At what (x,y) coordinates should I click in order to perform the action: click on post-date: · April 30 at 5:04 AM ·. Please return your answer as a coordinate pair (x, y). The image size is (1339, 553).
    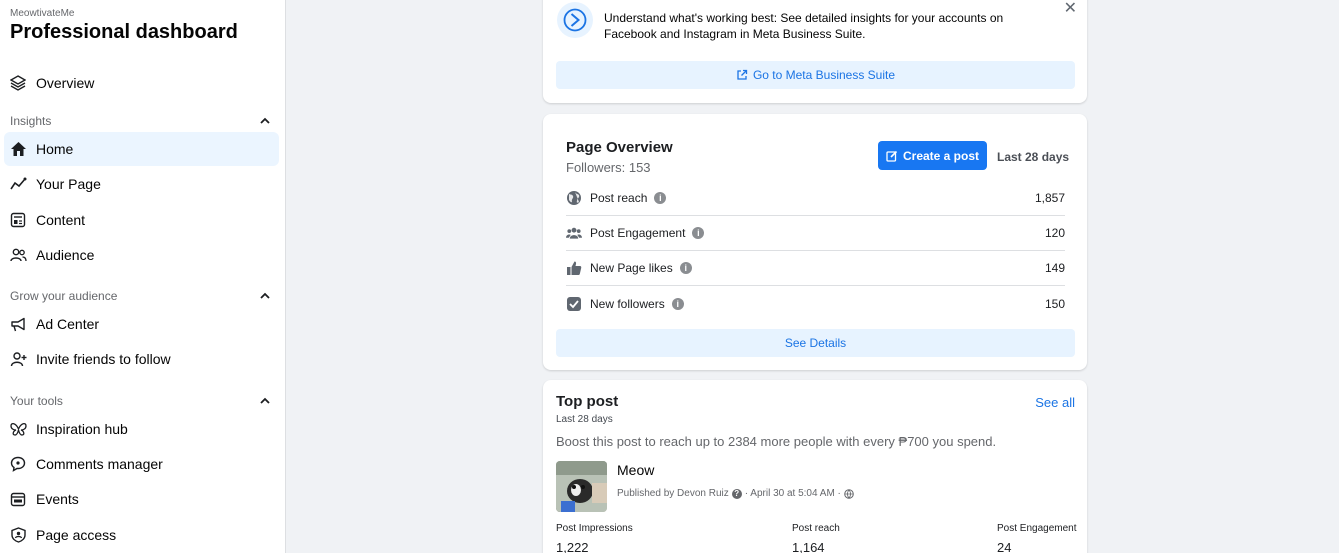
    Looking at the image, I should click on (792, 493).